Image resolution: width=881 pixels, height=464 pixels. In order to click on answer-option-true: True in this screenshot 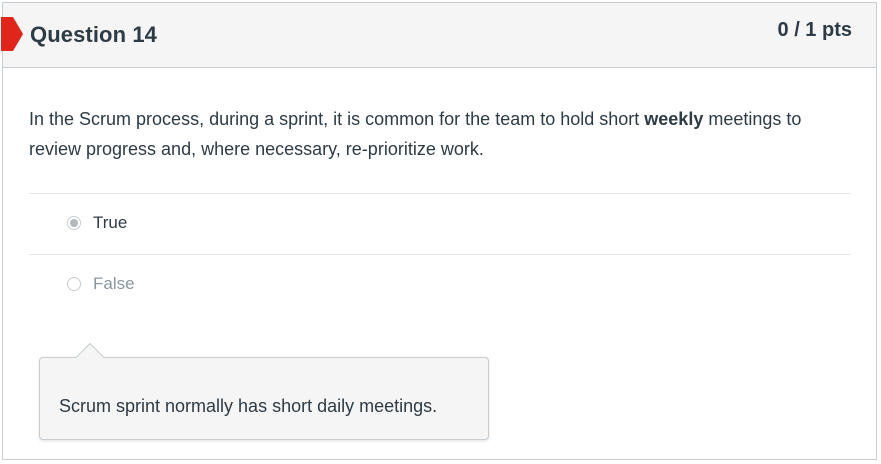, I will do `click(439, 223)`.